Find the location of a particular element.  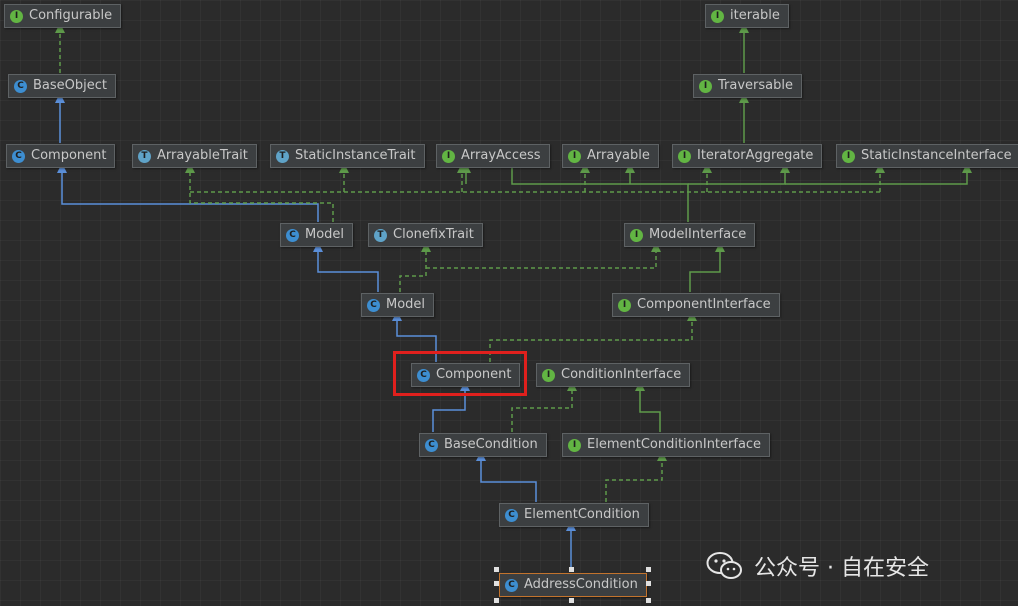

node-label: iterable is located at coordinates (755, 15).